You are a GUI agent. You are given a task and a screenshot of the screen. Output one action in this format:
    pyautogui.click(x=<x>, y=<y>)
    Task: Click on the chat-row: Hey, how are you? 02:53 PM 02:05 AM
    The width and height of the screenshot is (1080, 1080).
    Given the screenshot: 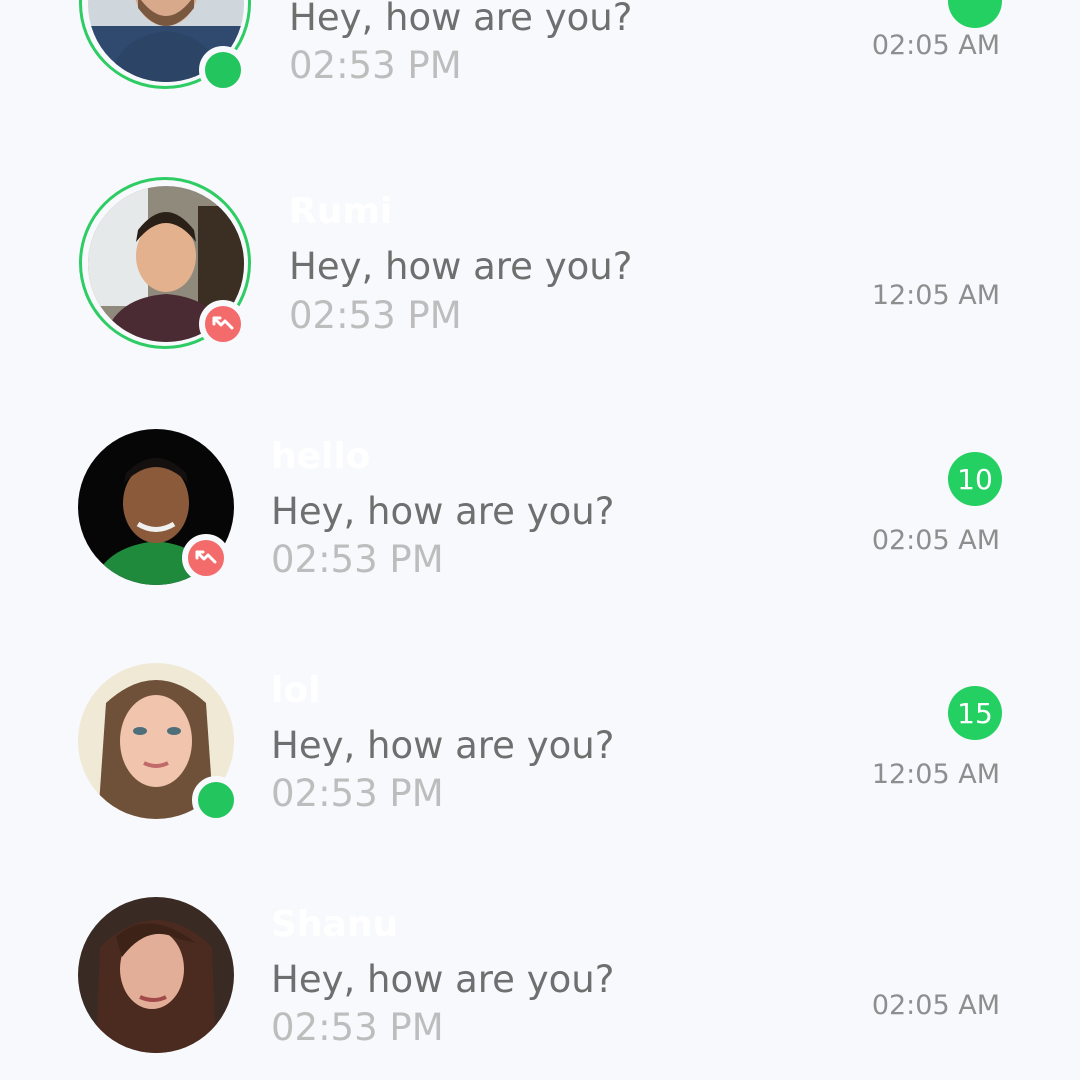 What is the action you would take?
    pyautogui.click(x=540, y=47)
    